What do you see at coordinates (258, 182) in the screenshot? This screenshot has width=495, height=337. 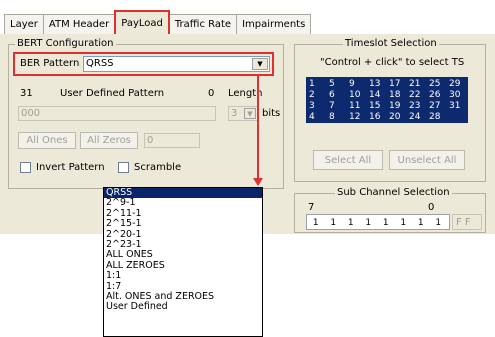 I see `callout-arrow-head` at bounding box center [258, 182].